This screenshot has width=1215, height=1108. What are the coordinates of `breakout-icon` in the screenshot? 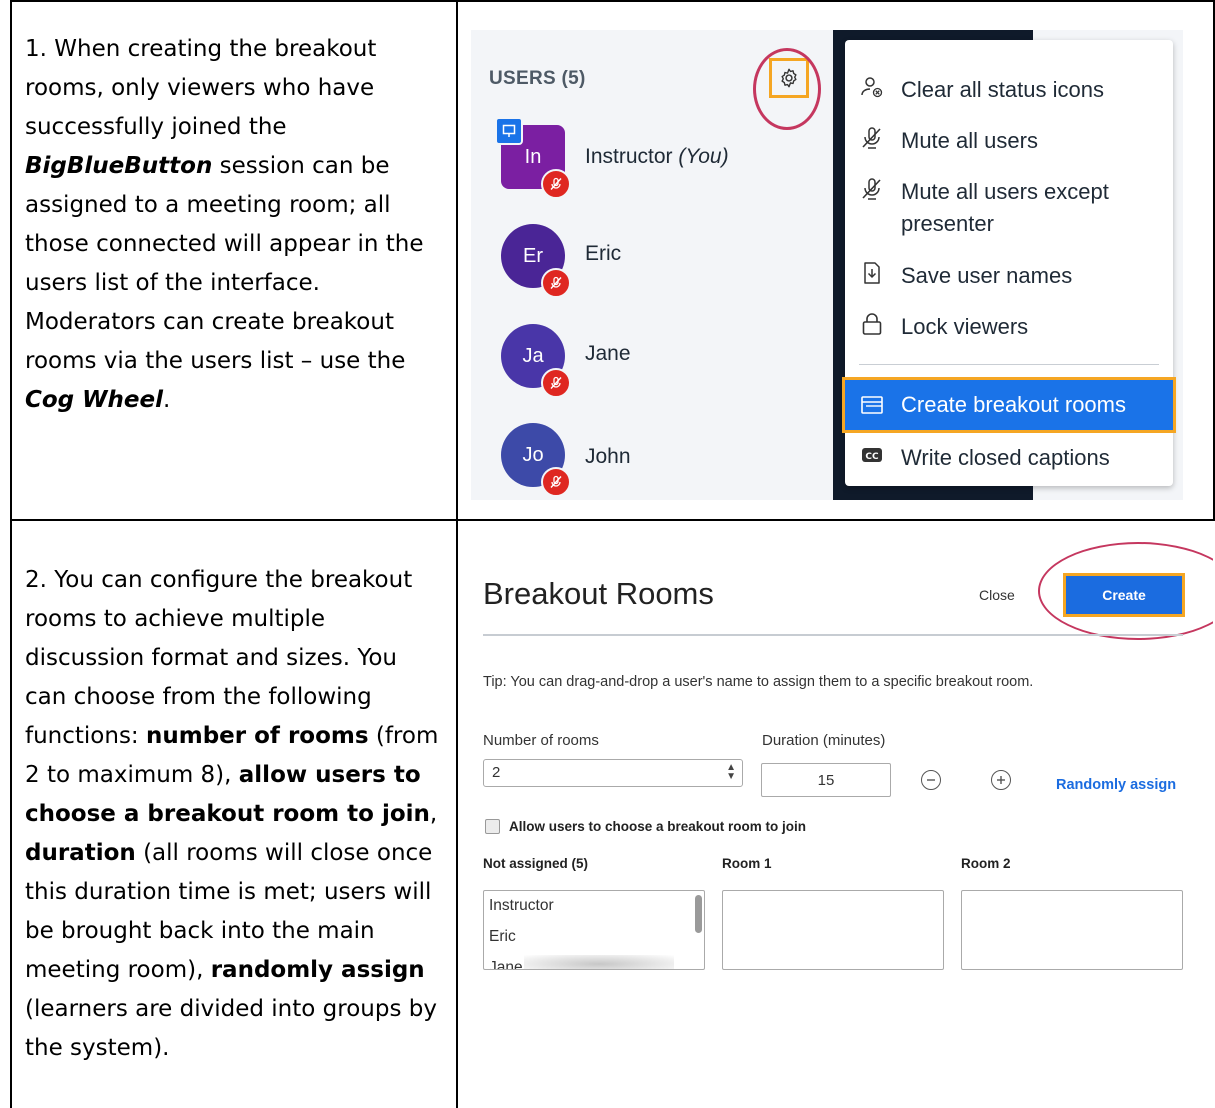 It's located at (872, 405).